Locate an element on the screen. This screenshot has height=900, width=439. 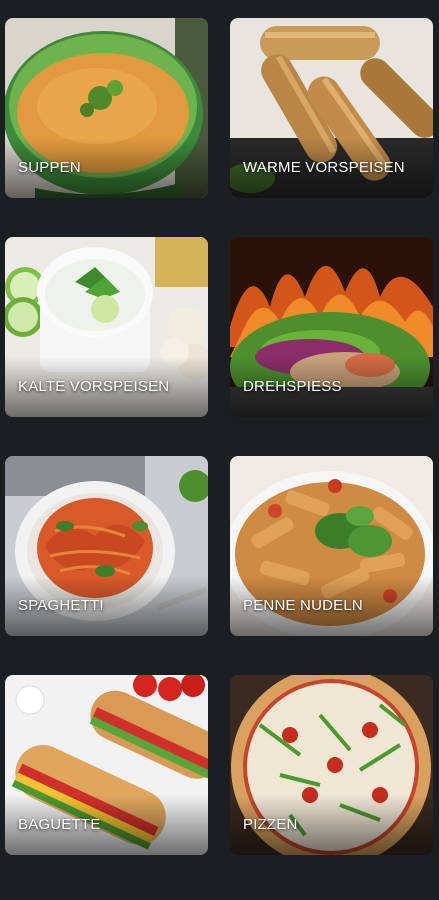
category-label: KALTE VORSPEISEN is located at coordinates (94, 386).